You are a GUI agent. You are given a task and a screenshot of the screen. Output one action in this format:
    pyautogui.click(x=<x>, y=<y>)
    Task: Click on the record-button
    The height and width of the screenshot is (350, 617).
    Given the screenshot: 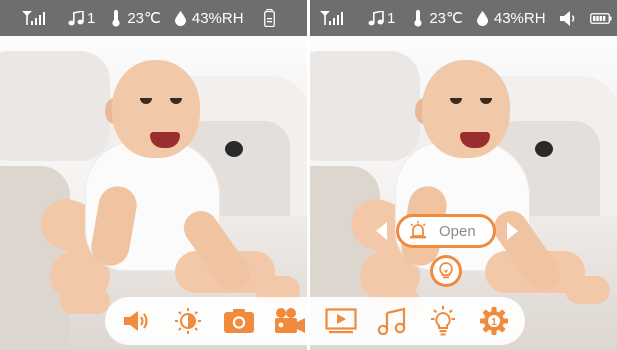 What is the action you would take?
    pyautogui.click(x=290, y=321)
    